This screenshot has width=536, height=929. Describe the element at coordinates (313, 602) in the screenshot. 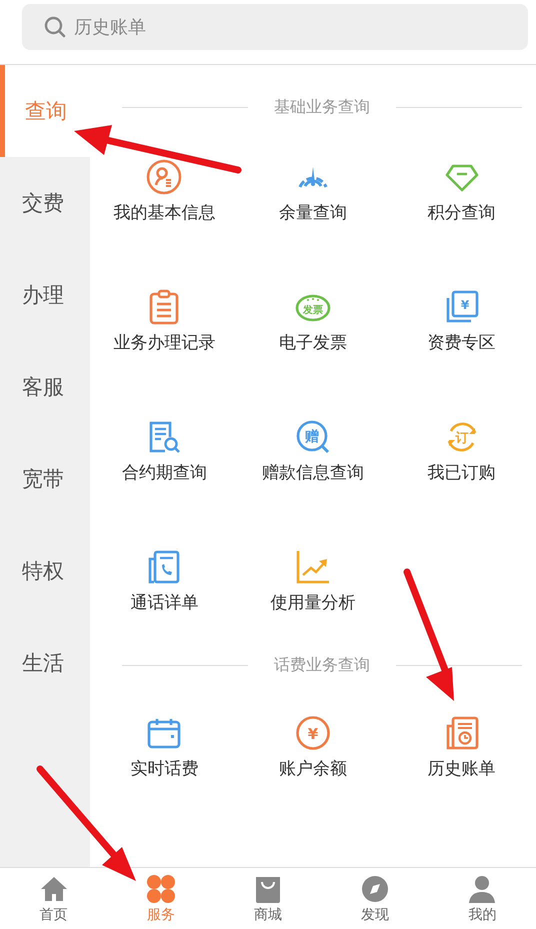

I see `service-label: 使用量分析` at that location.